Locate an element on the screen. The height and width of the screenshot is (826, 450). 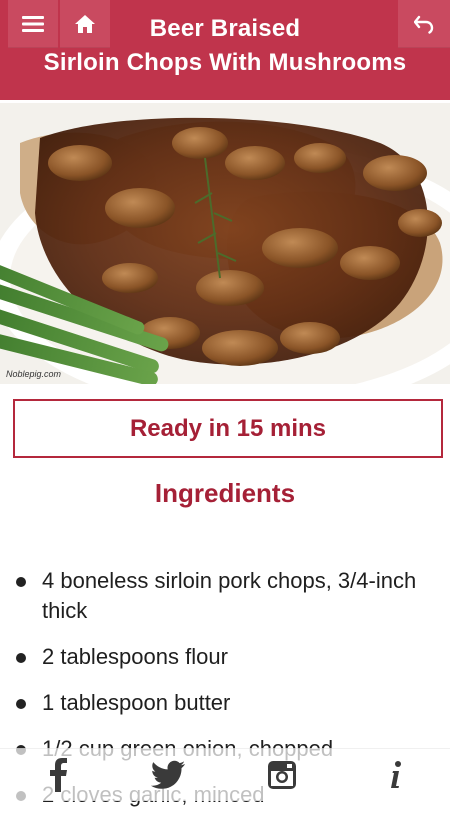
info-icon is located at coordinates (396, 774).